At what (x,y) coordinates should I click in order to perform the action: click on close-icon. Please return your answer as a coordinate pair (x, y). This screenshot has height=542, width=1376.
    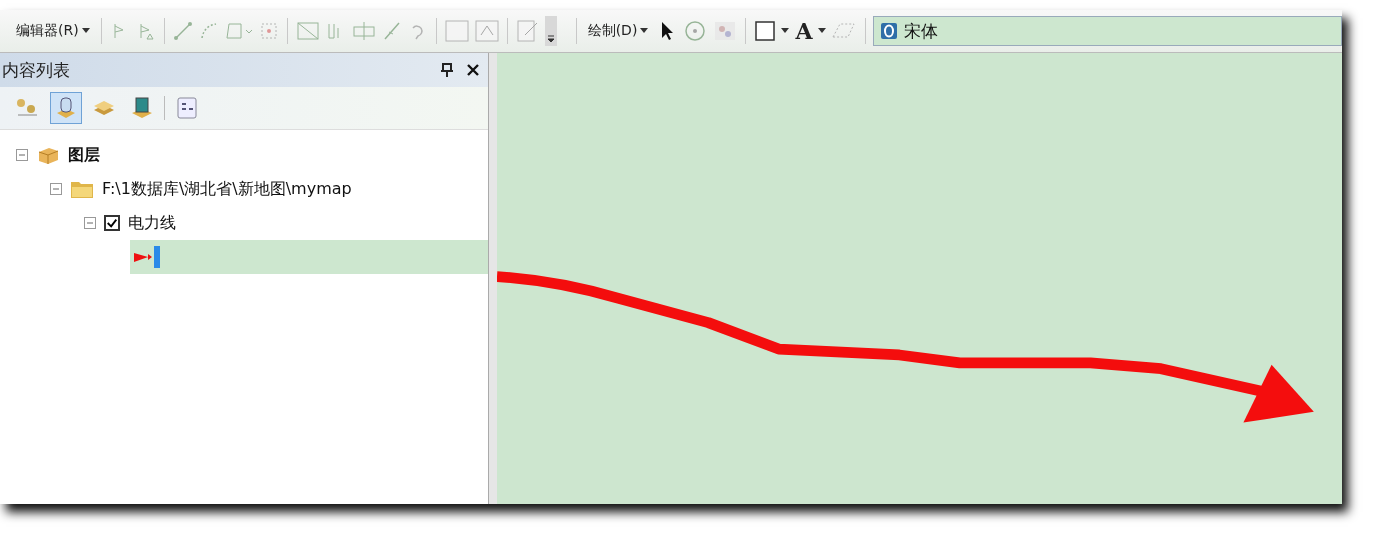
    Looking at the image, I should click on (473, 70).